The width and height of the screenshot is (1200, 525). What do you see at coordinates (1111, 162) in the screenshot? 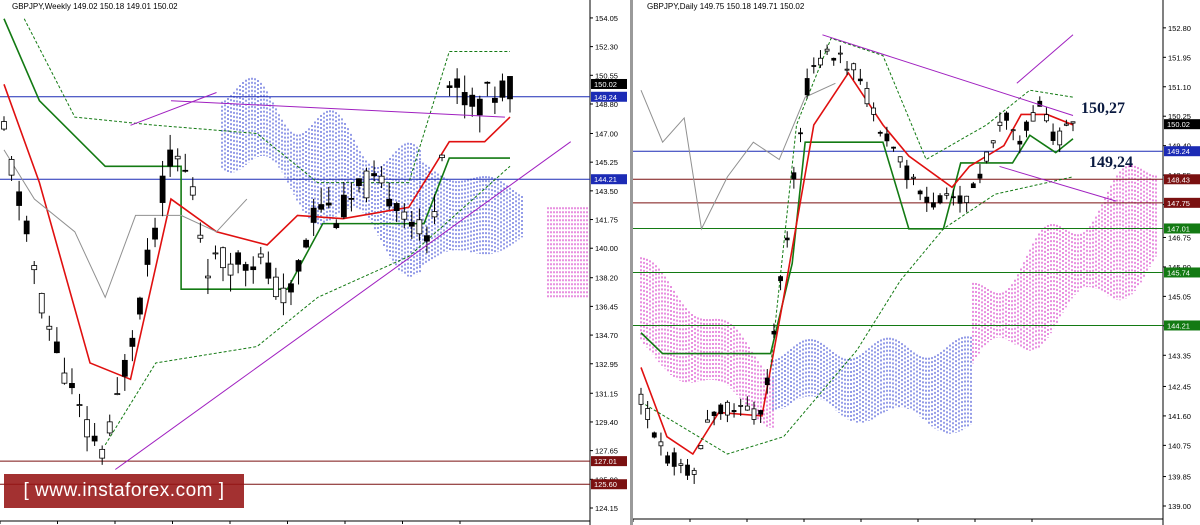
I see `annotation-149-24: 149,24` at bounding box center [1111, 162].